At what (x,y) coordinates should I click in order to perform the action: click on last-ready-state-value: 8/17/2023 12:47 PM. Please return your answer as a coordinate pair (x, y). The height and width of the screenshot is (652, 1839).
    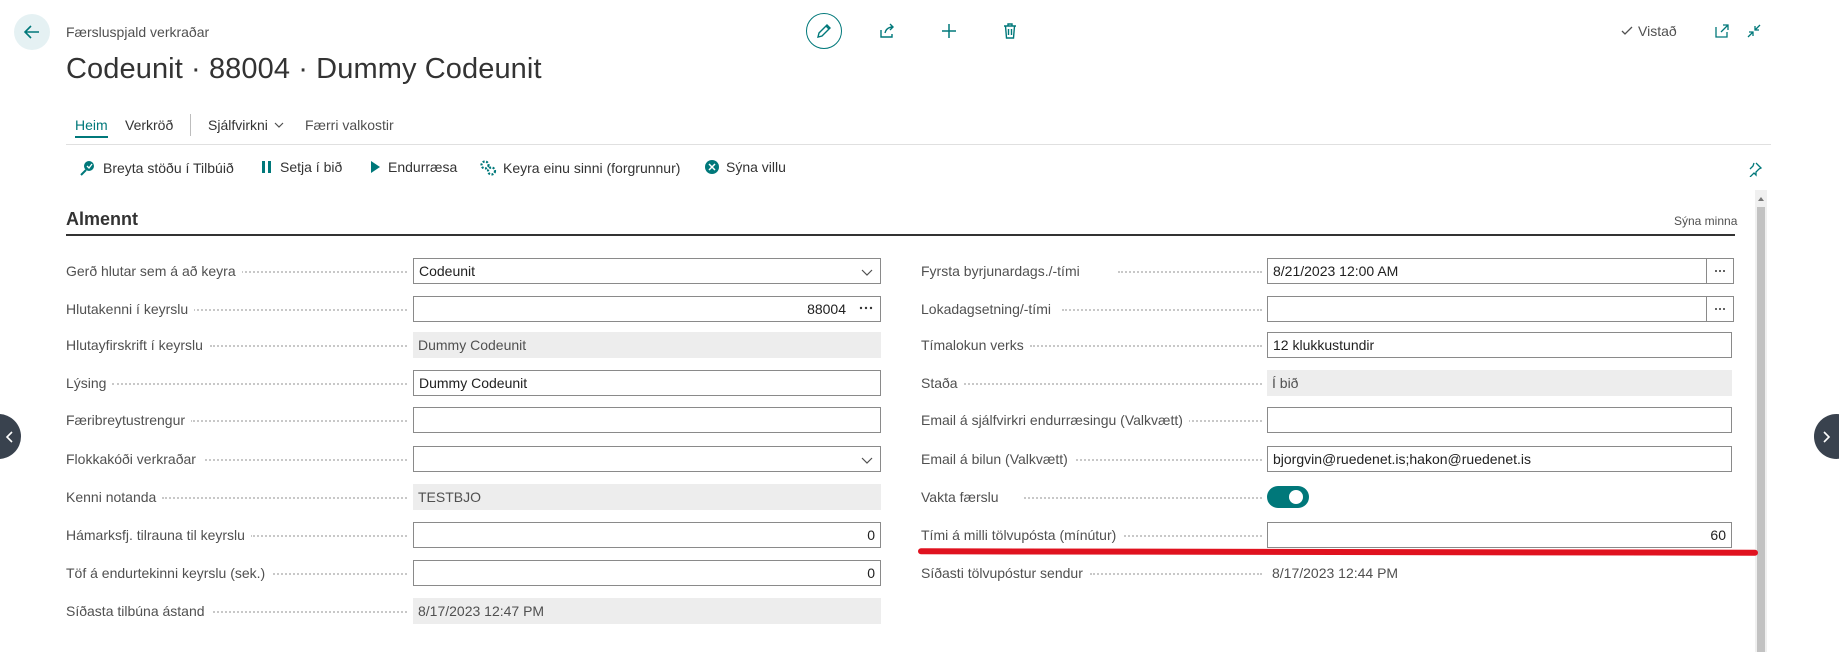
    Looking at the image, I should click on (647, 611).